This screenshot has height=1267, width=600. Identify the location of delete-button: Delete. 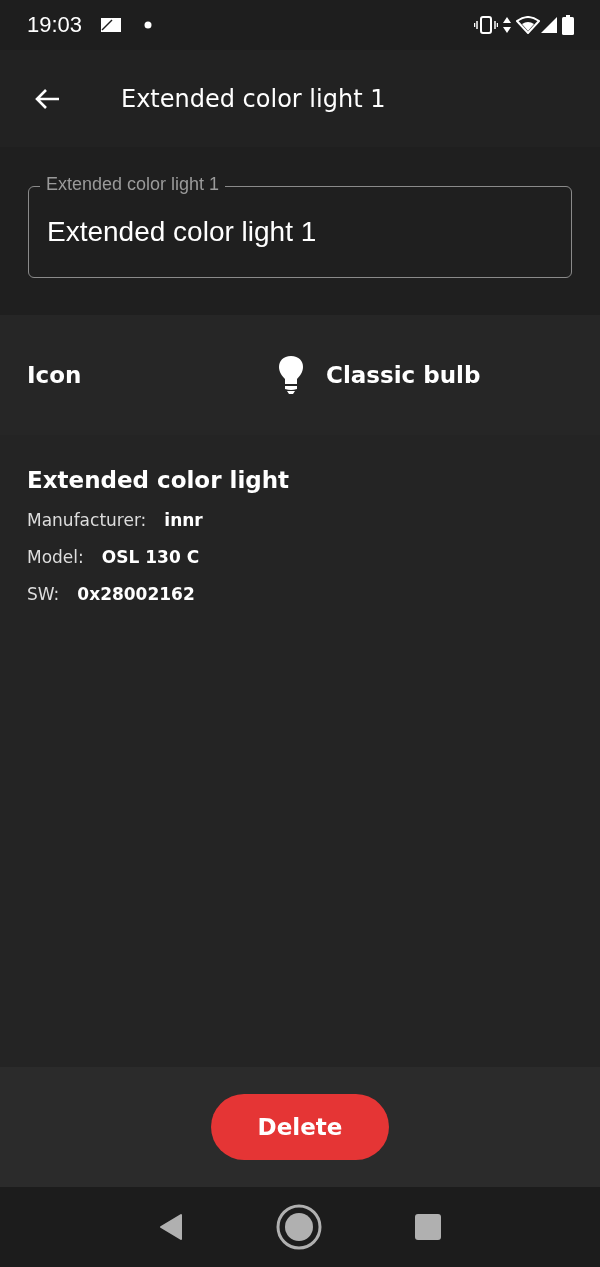
(300, 1127).